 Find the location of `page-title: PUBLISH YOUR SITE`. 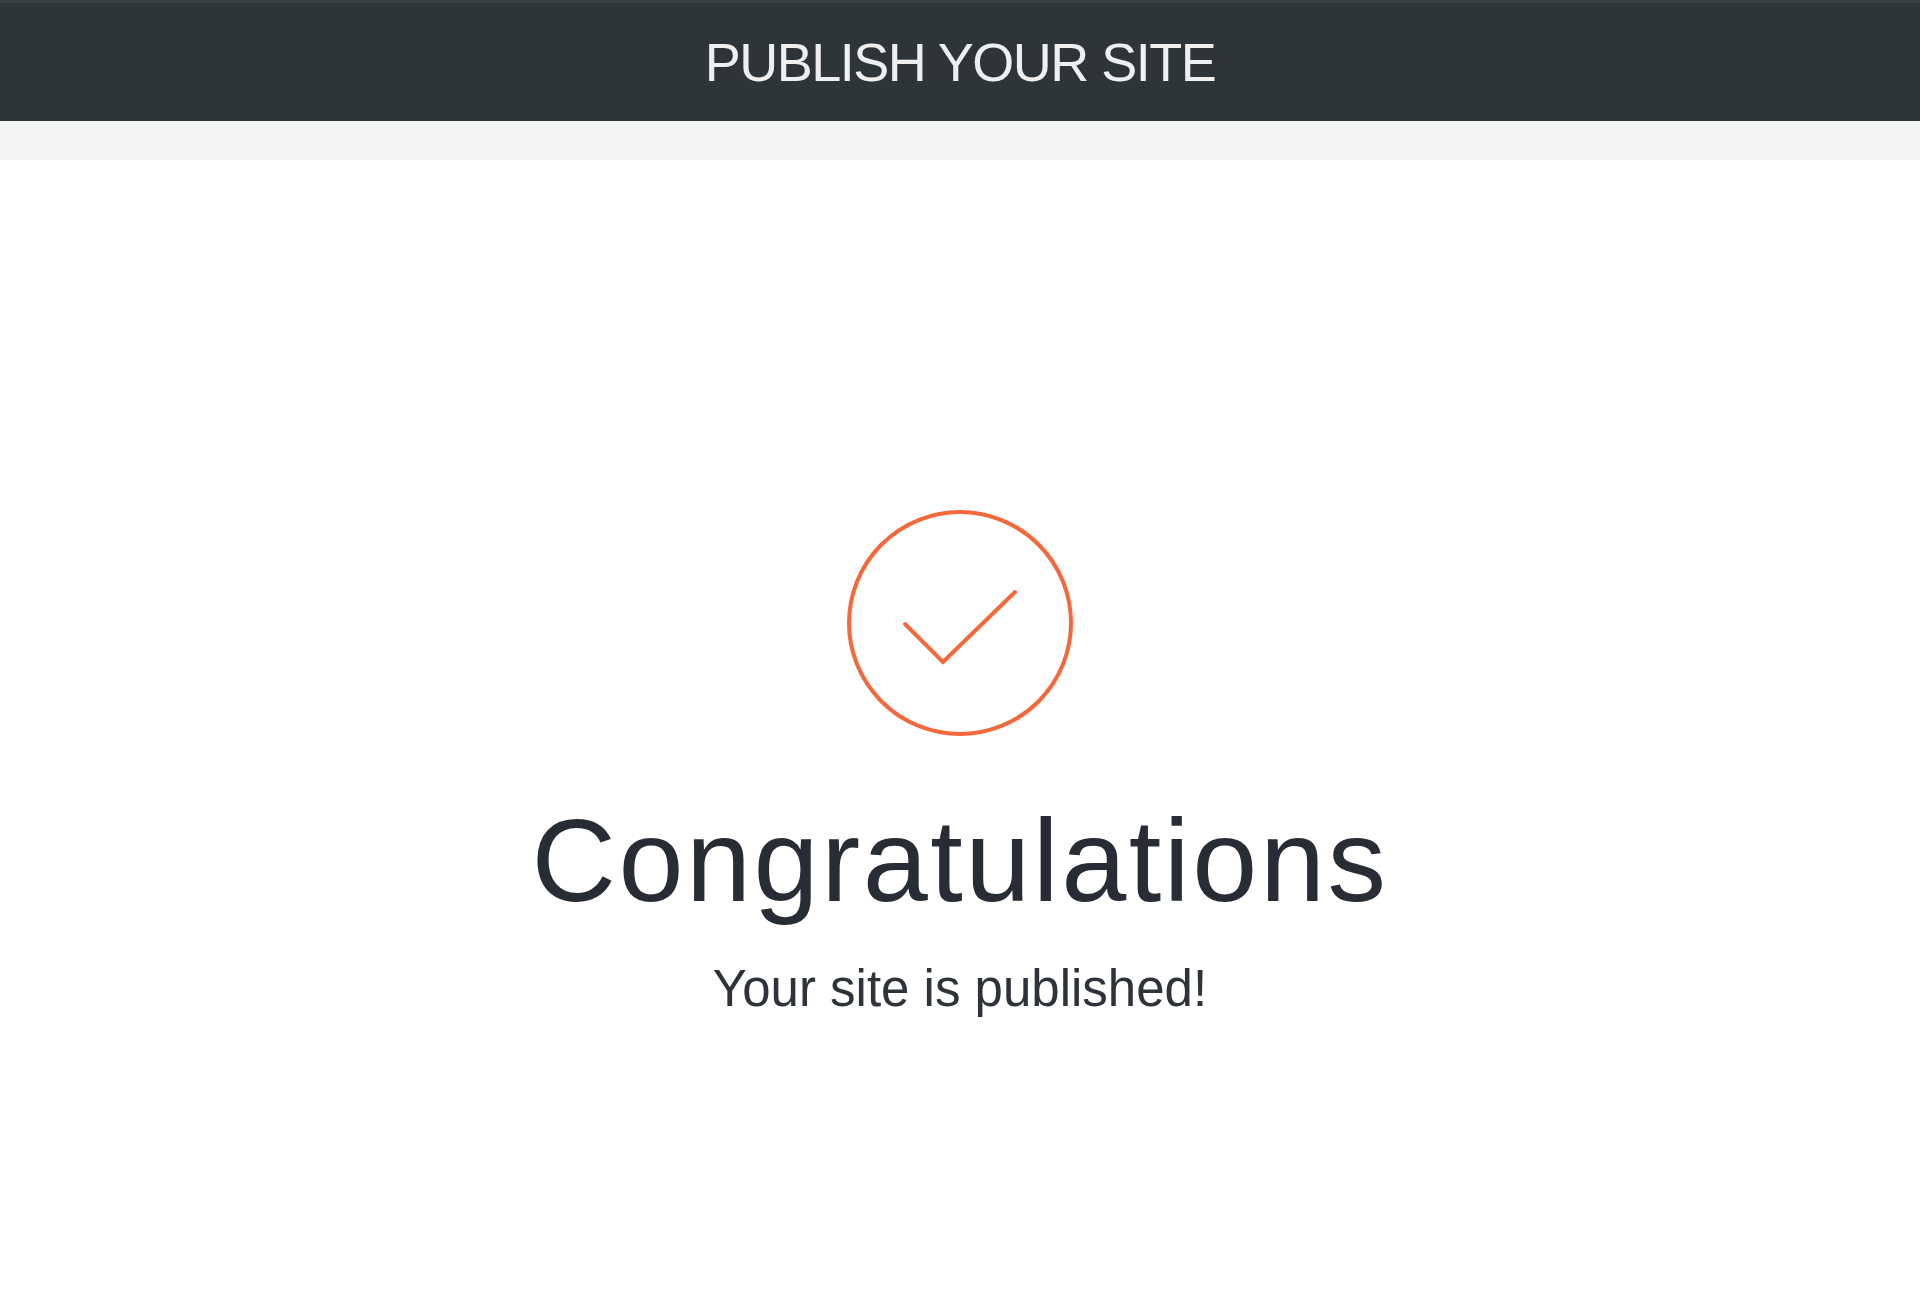

page-title: PUBLISH YOUR SITE is located at coordinates (960, 62).